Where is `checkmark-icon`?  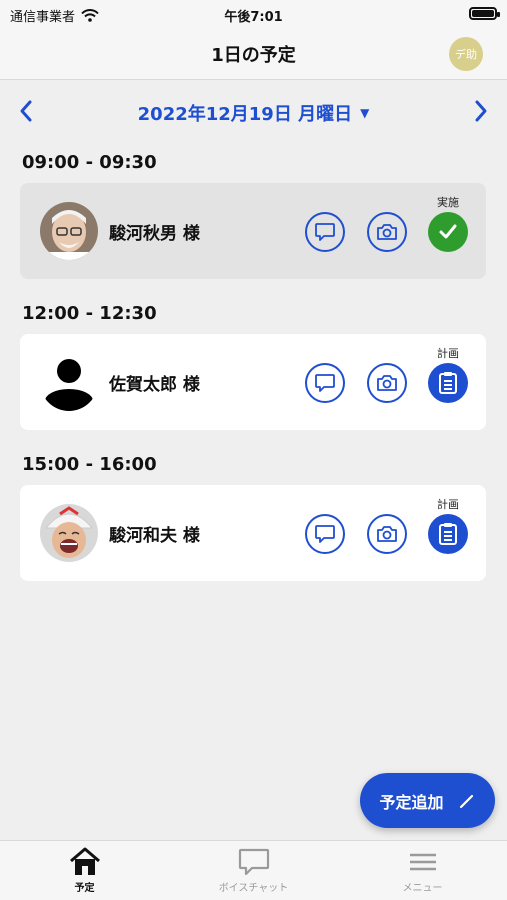 checkmark-icon is located at coordinates (448, 231).